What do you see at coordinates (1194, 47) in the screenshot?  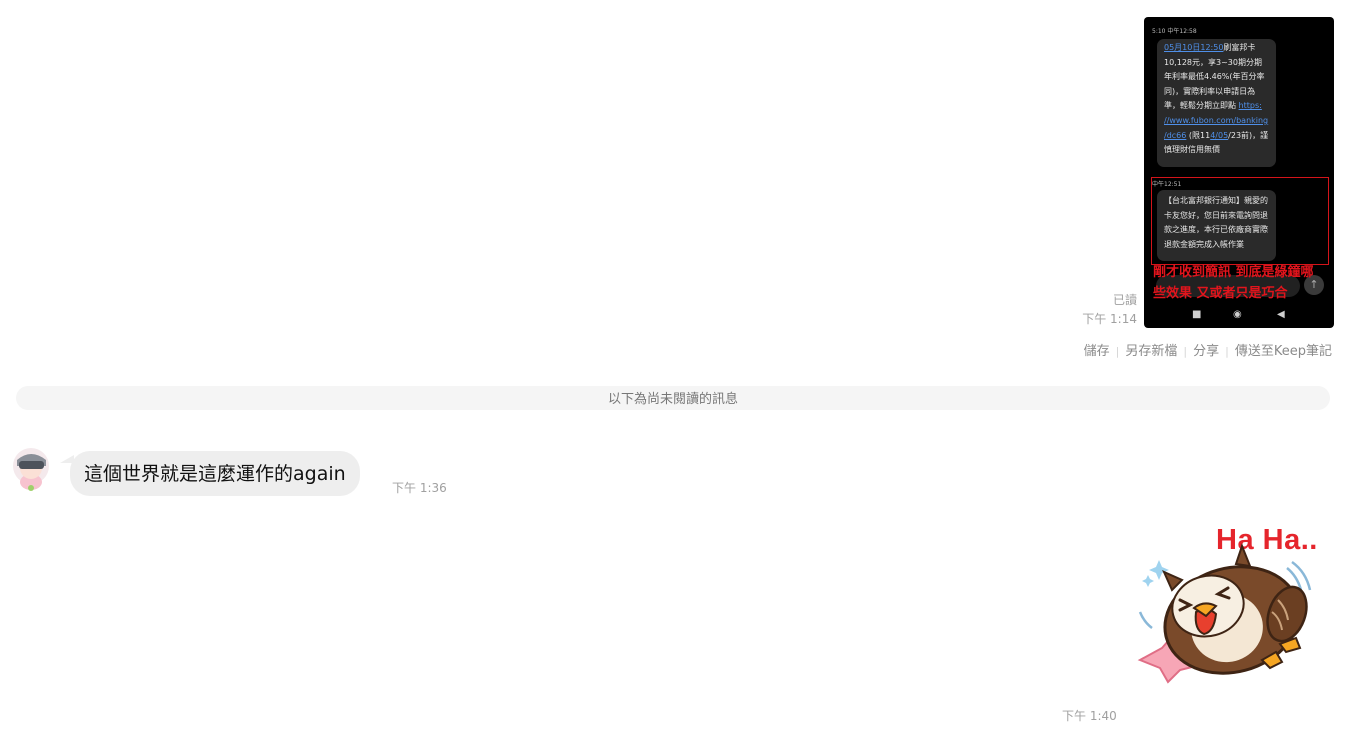 I see `sms-link: 05月10日12:50` at bounding box center [1194, 47].